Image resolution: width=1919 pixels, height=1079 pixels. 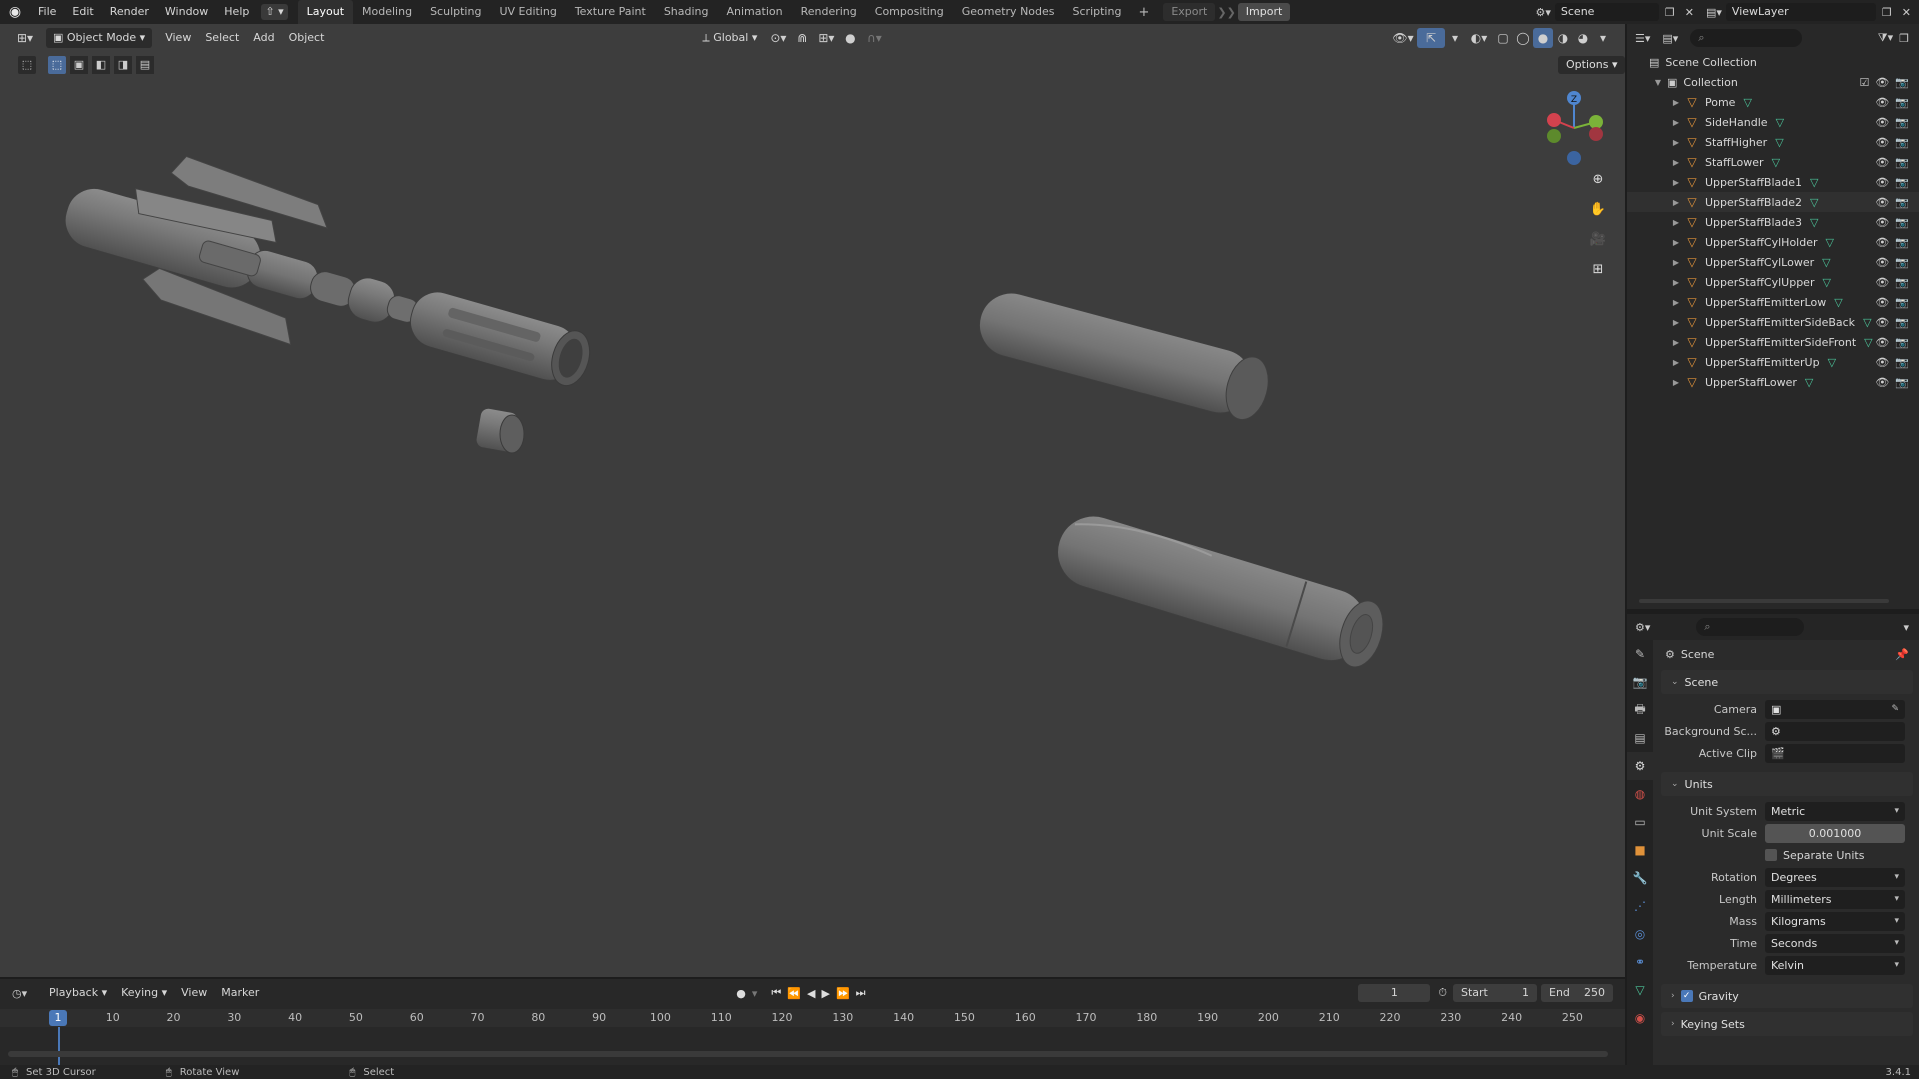 I want to click on tab-layout: Layout, so click(x=325, y=12).